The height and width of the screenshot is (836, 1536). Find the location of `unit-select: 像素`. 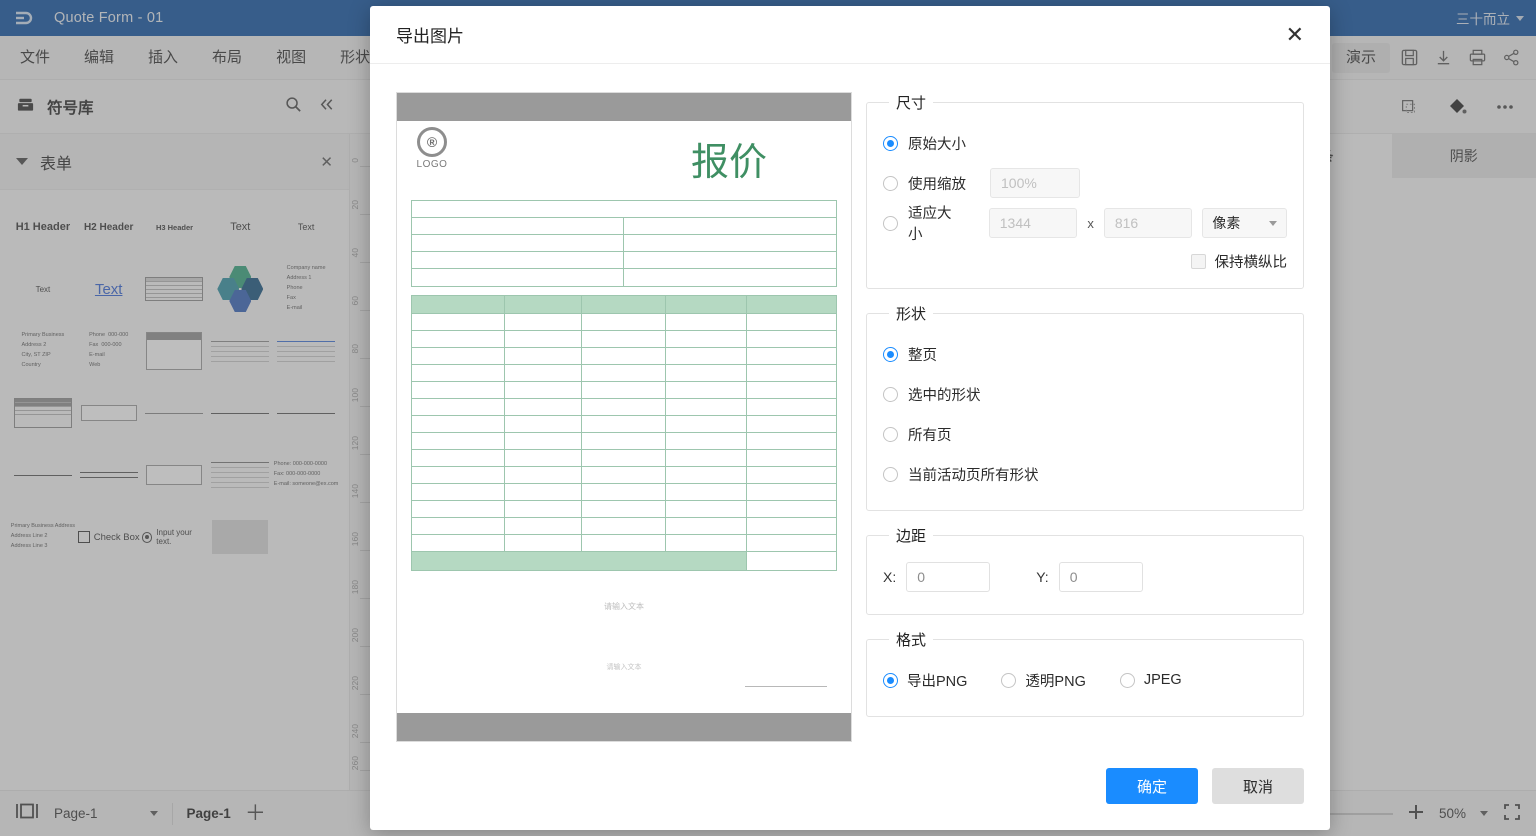

unit-select: 像素 is located at coordinates (1244, 223).